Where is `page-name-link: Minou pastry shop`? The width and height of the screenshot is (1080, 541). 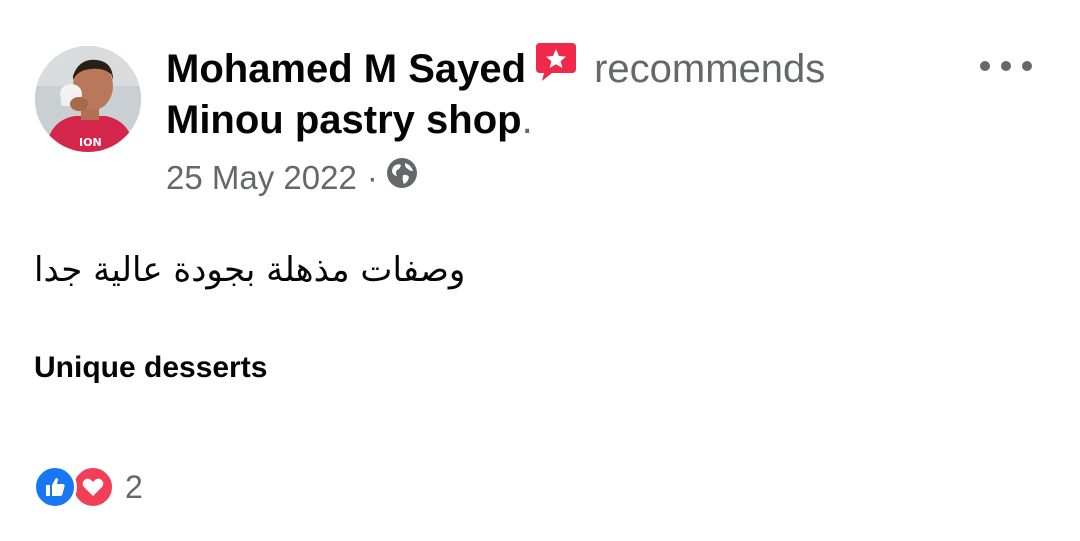 page-name-link: Minou pastry shop is located at coordinates (344, 120).